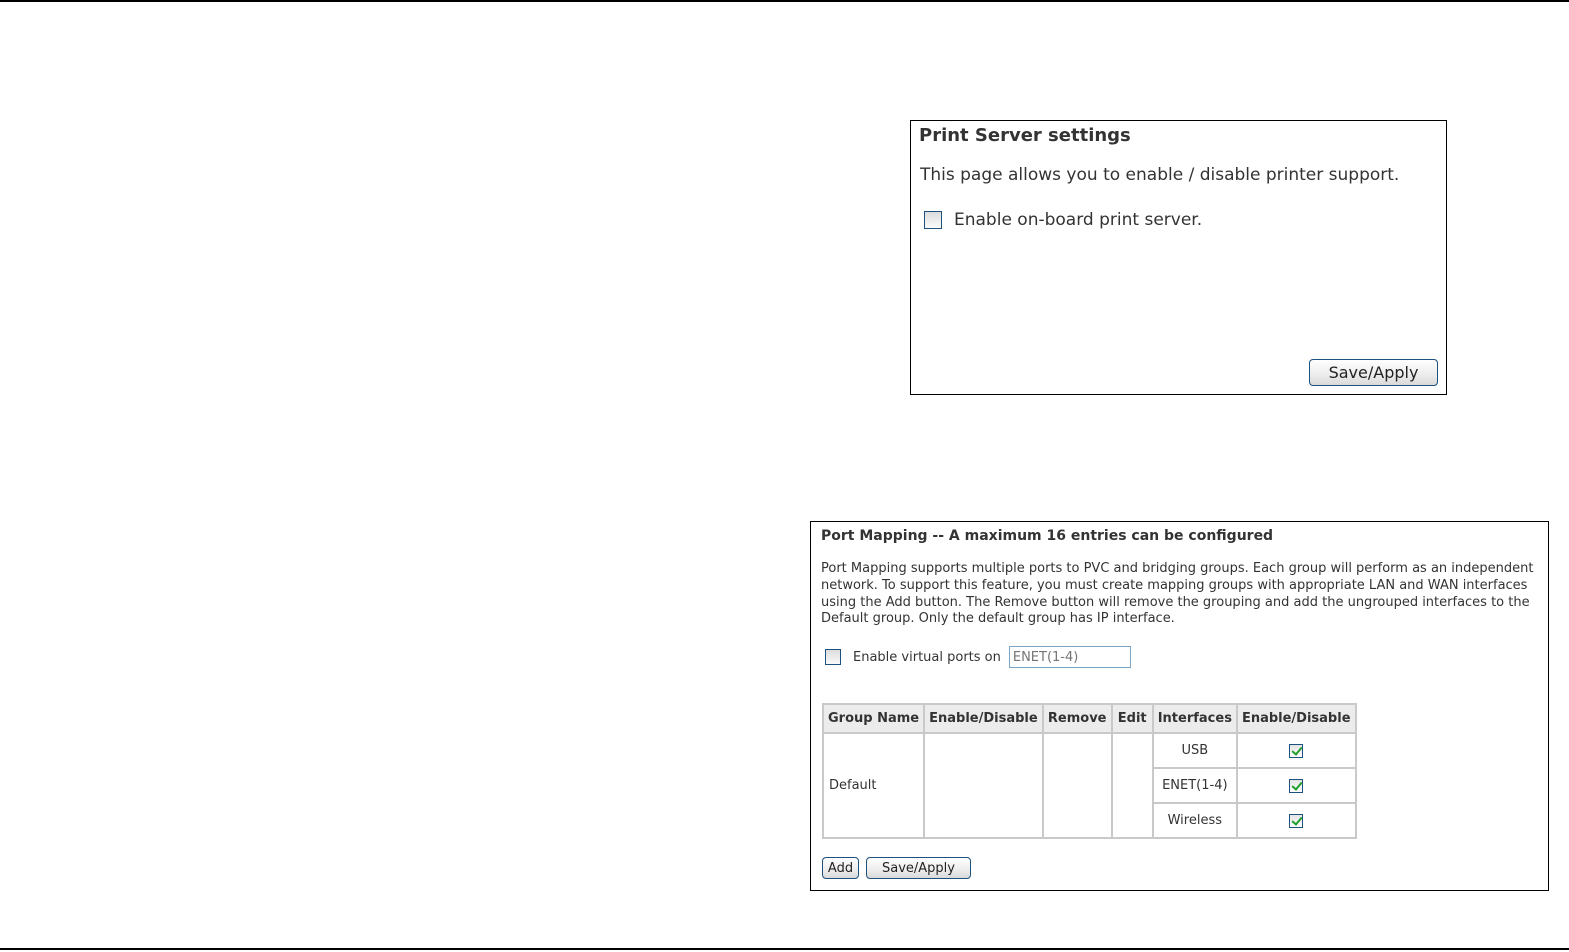 The image size is (1569, 952). Describe the element at coordinates (873, 785) in the screenshot. I see `group-name-cell: Default` at that location.